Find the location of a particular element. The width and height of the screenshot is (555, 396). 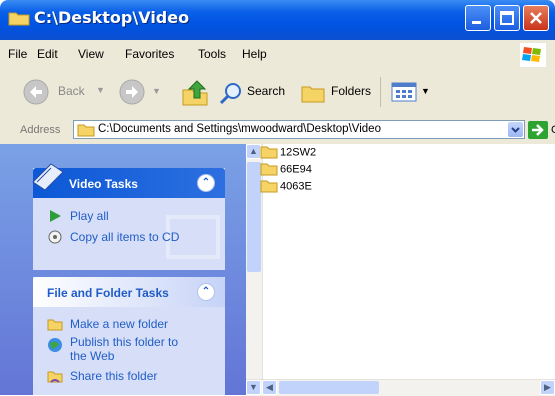

views-icon is located at coordinates (404, 92).